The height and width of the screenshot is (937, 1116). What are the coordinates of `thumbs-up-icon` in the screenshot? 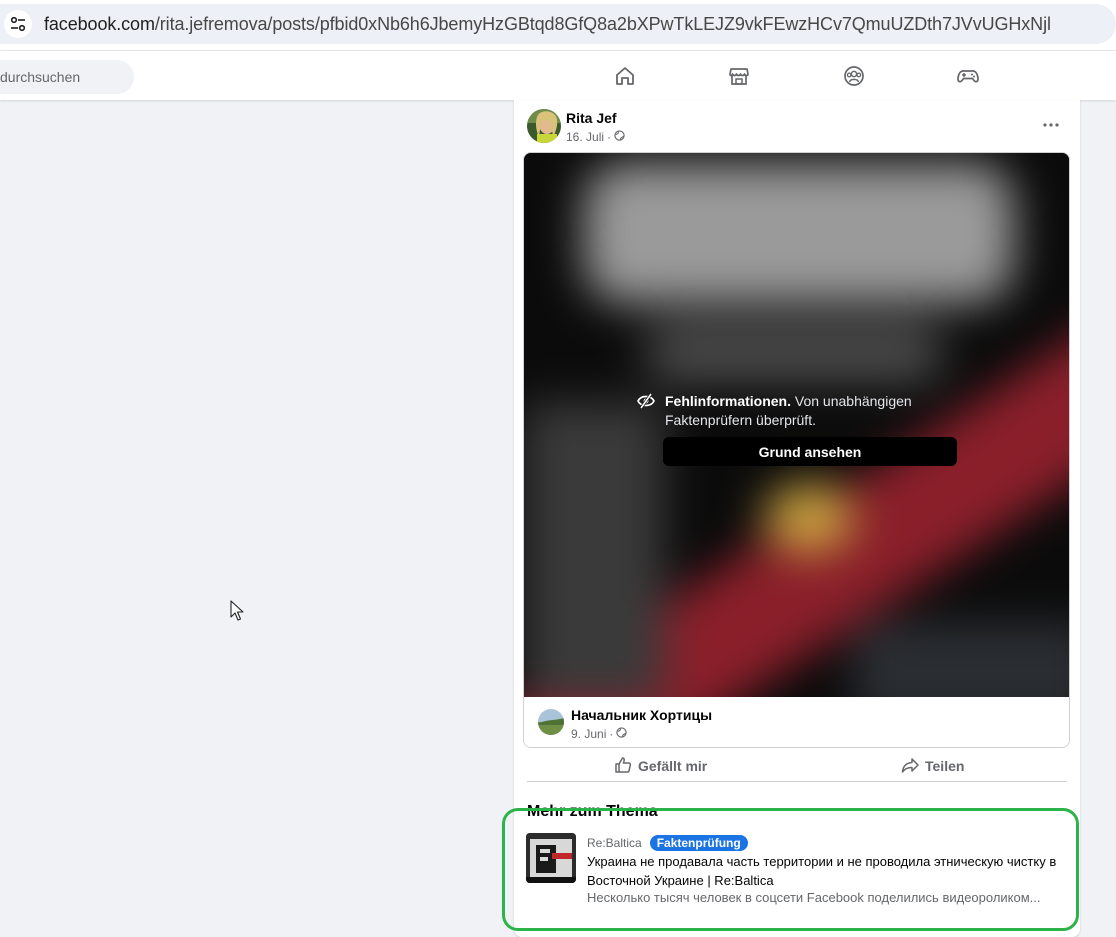 It's located at (623, 766).